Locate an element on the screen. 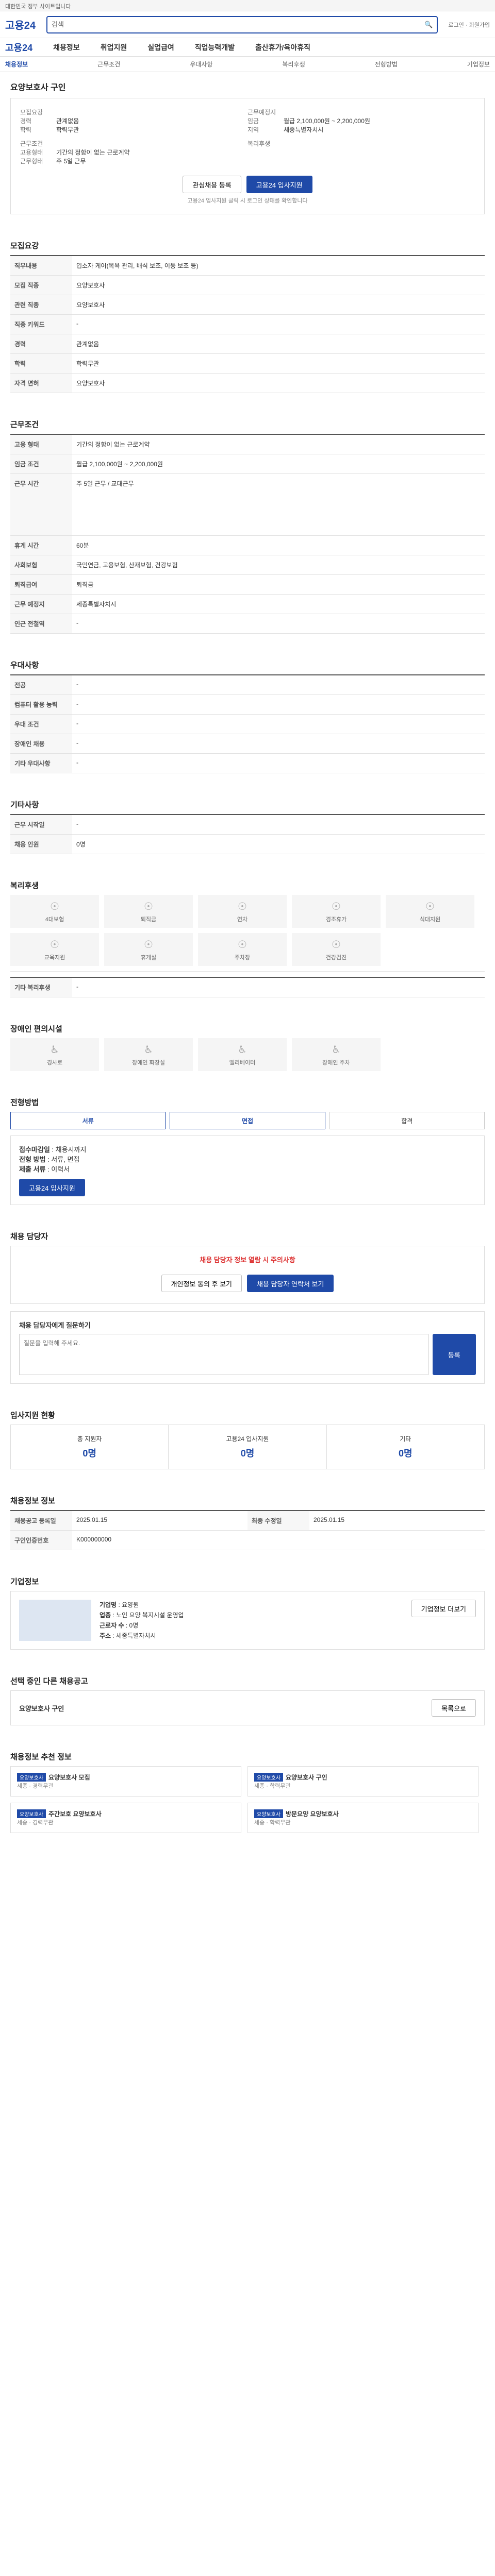 Image resolution: width=495 pixels, height=2576 pixels. apply-note: 고용24 입사지원 클릭 시 로그인 상태를 확인합니다 is located at coordinates (247, 201).